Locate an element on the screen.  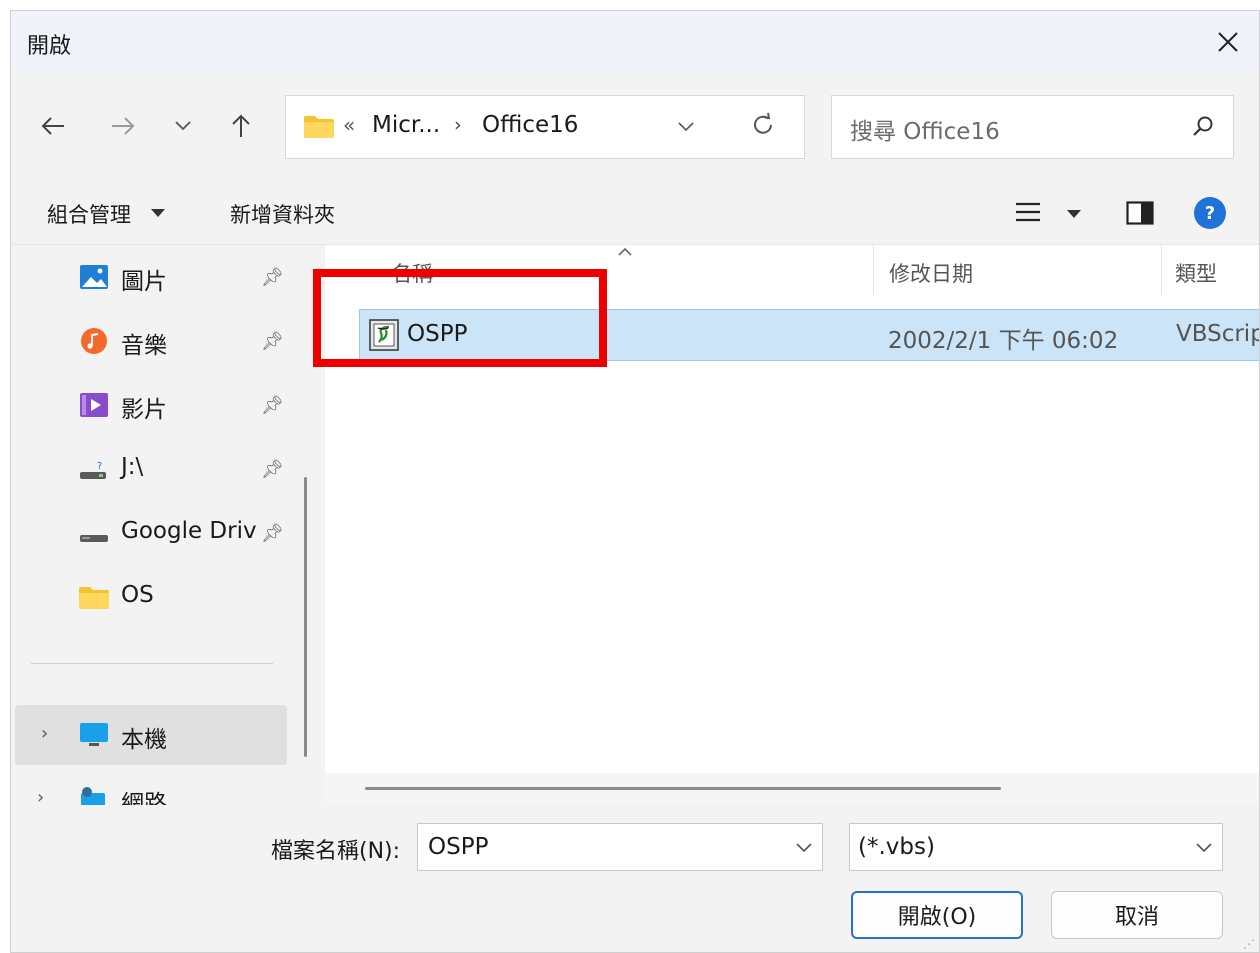
file-modified-date: 2002/2/1 下午 06:02 is located at coordinates (1003, 341).